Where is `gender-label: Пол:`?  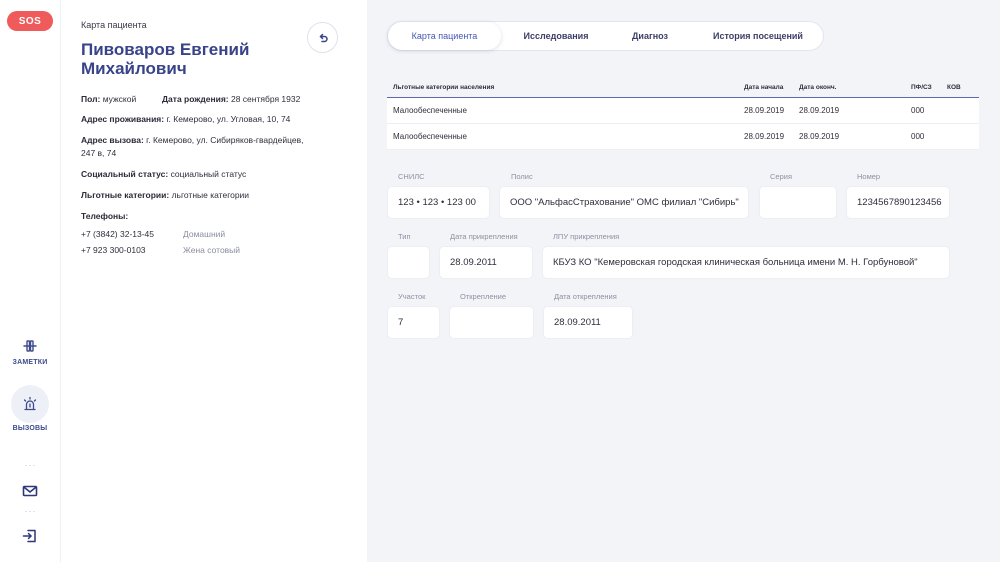 gender-label: Пол: is located at coordinates (91, 99).